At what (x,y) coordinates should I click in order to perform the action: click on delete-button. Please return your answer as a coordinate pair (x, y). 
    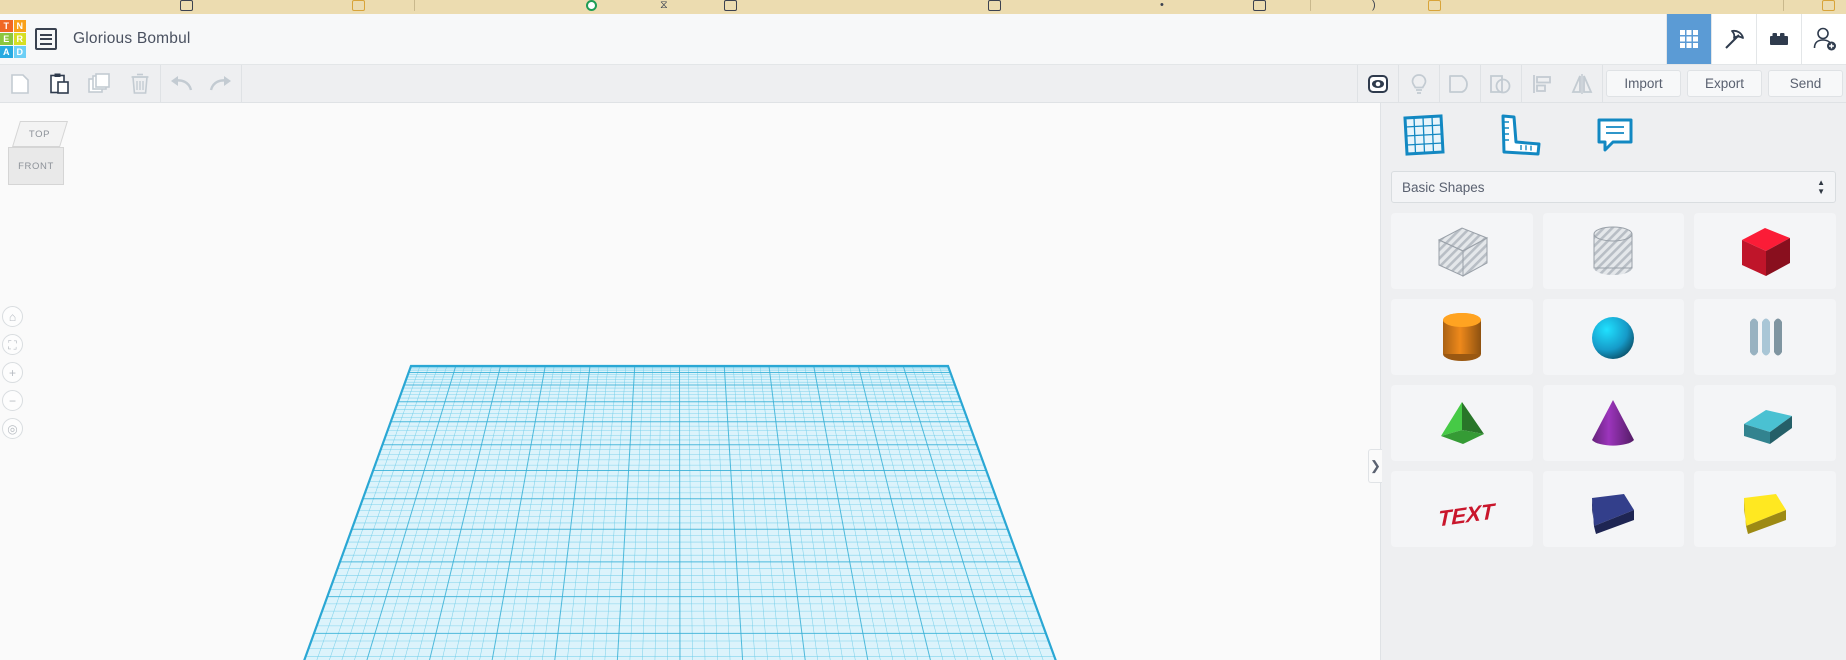
    Looking at the image, I should click on (140, 83).